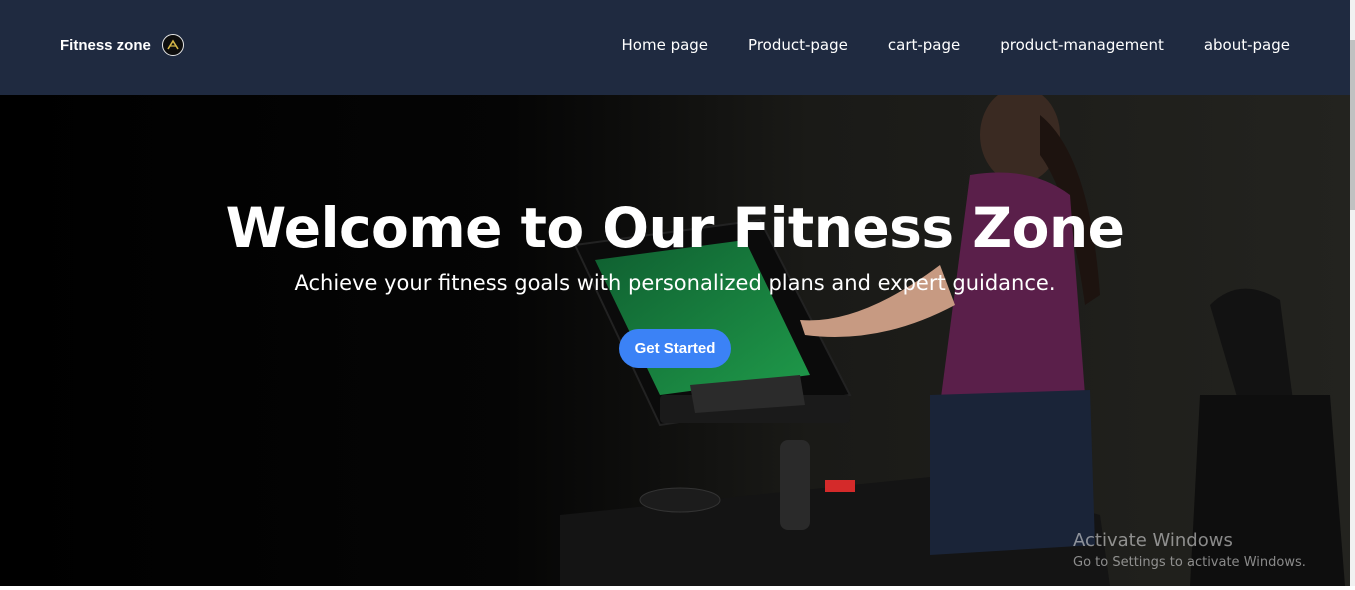 The image size is (1355, 590). What do you see at coordinates (675, 348) in the screenshot?
I see `get-started-button: Get Started` at bounding box center [675, 348].